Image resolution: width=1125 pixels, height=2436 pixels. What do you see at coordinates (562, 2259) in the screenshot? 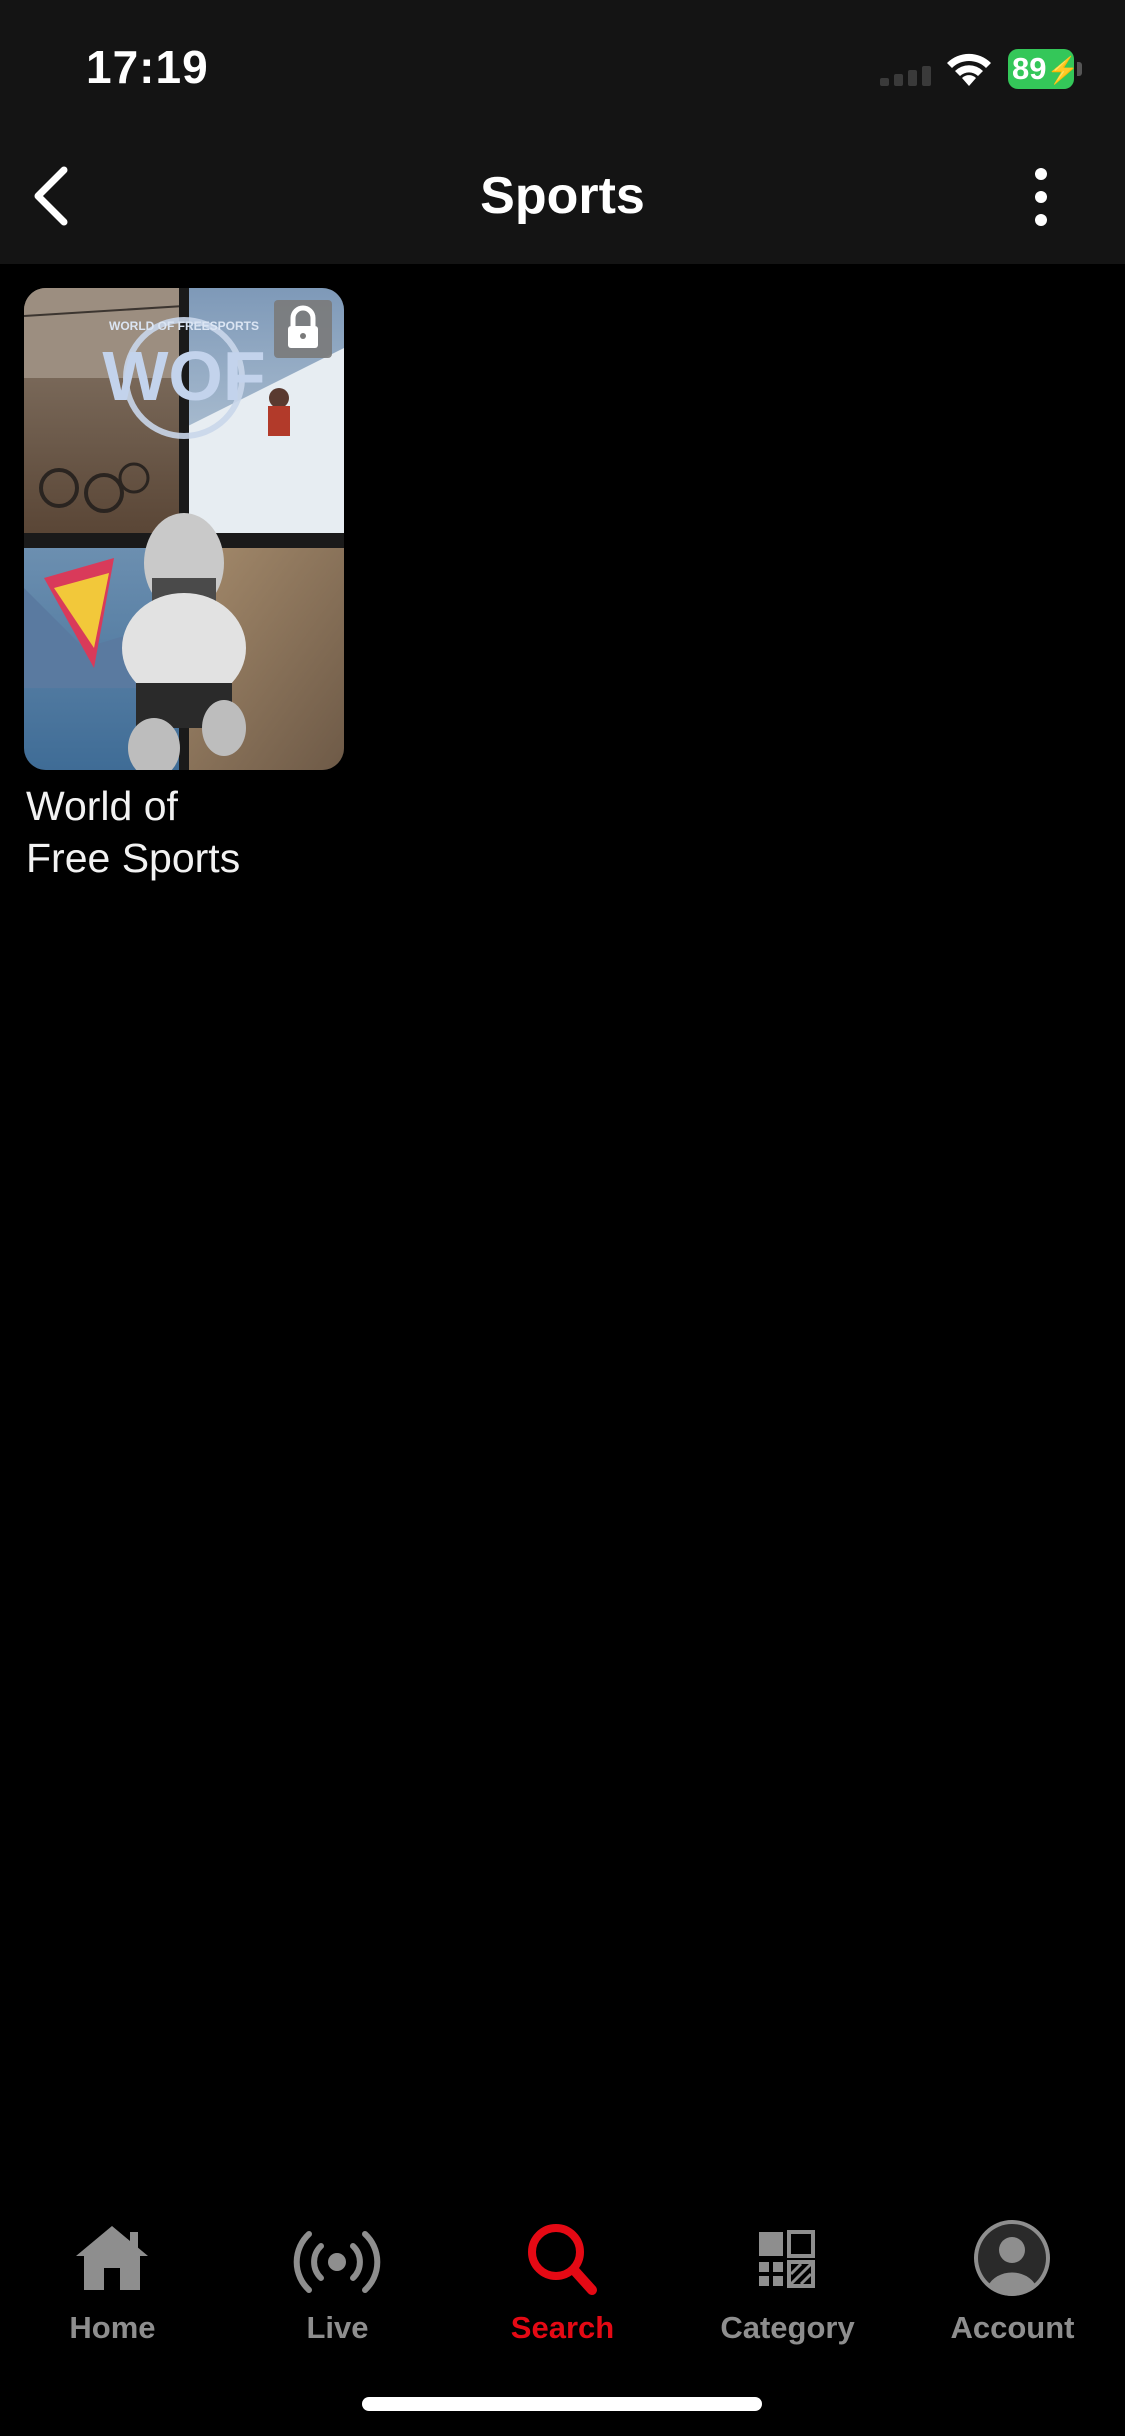
I see `search-icon` at bounding box center [562, 2259].